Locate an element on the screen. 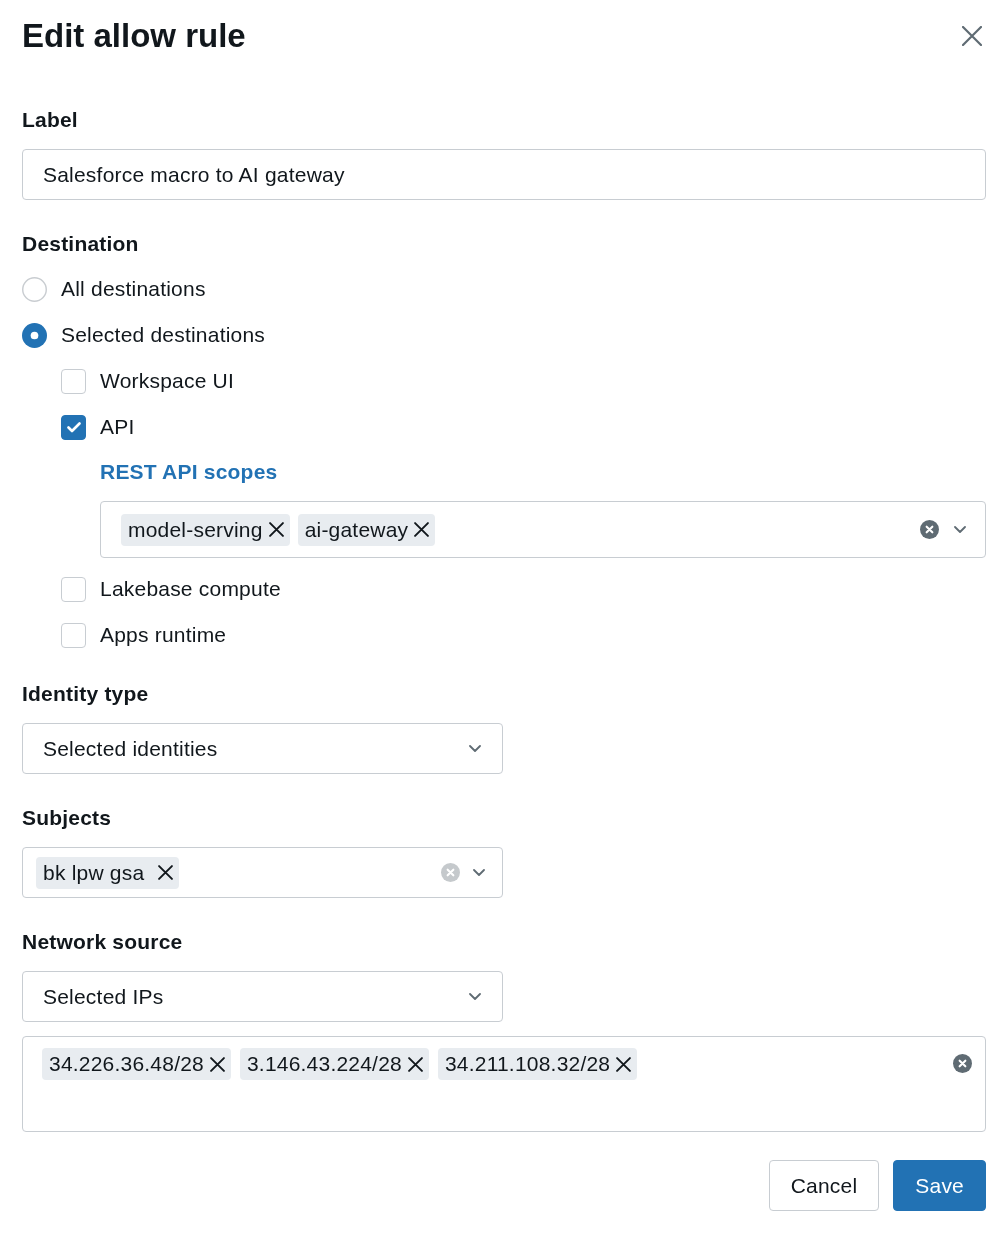 The height and width of the screenshot is (1234, 1006). label-input: Salesforce macro to AI gateway is located at coordinates (504, 174).